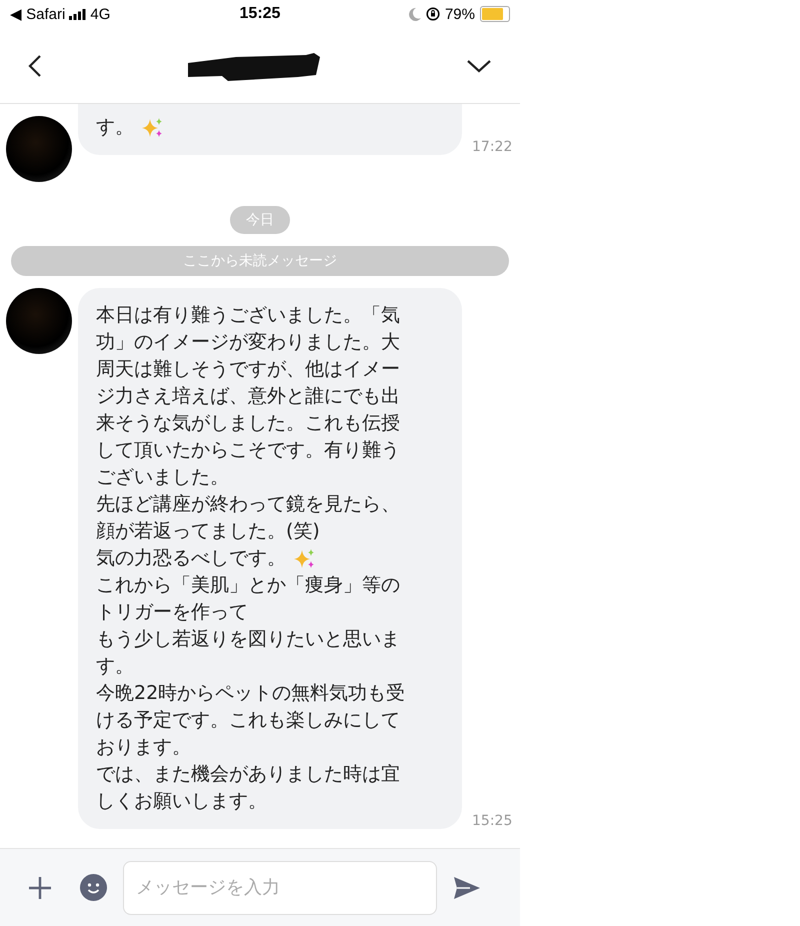 Image resolution: width=800 pixels, height=926 pixels. Describe the element at coordinates (492, 821) in the screenshot. I see `message-time: 15:25` at that location.